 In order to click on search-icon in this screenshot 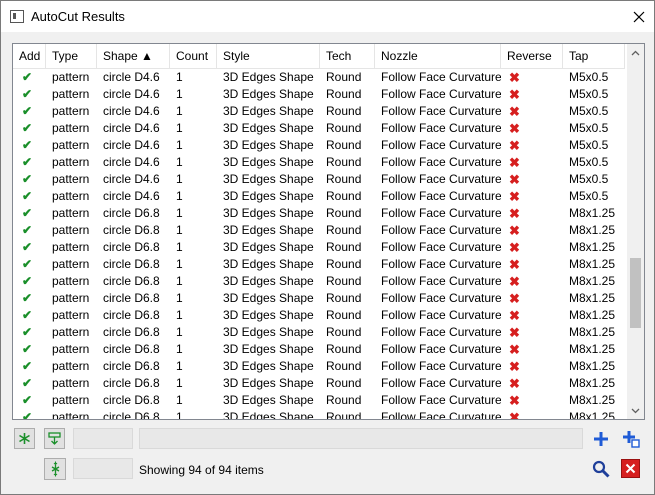, I will do `click(601, 469)`.